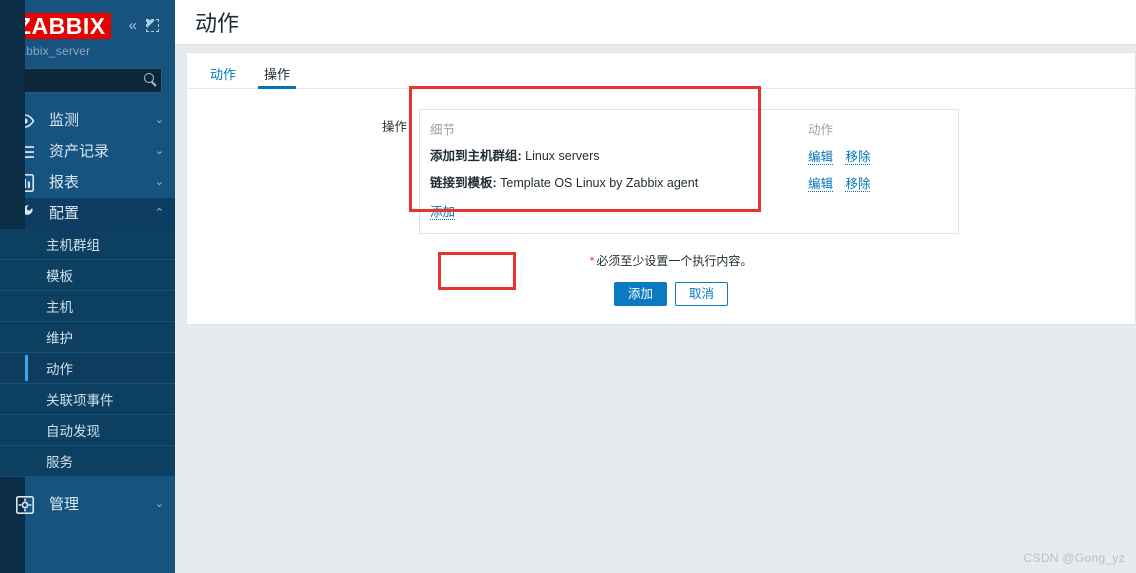 Image resolution: width=1136 pixels, height=573 pixels. Describe the element at coordinates (223, 74) in the screenshot. I see `tab-label: 动作` at that location.